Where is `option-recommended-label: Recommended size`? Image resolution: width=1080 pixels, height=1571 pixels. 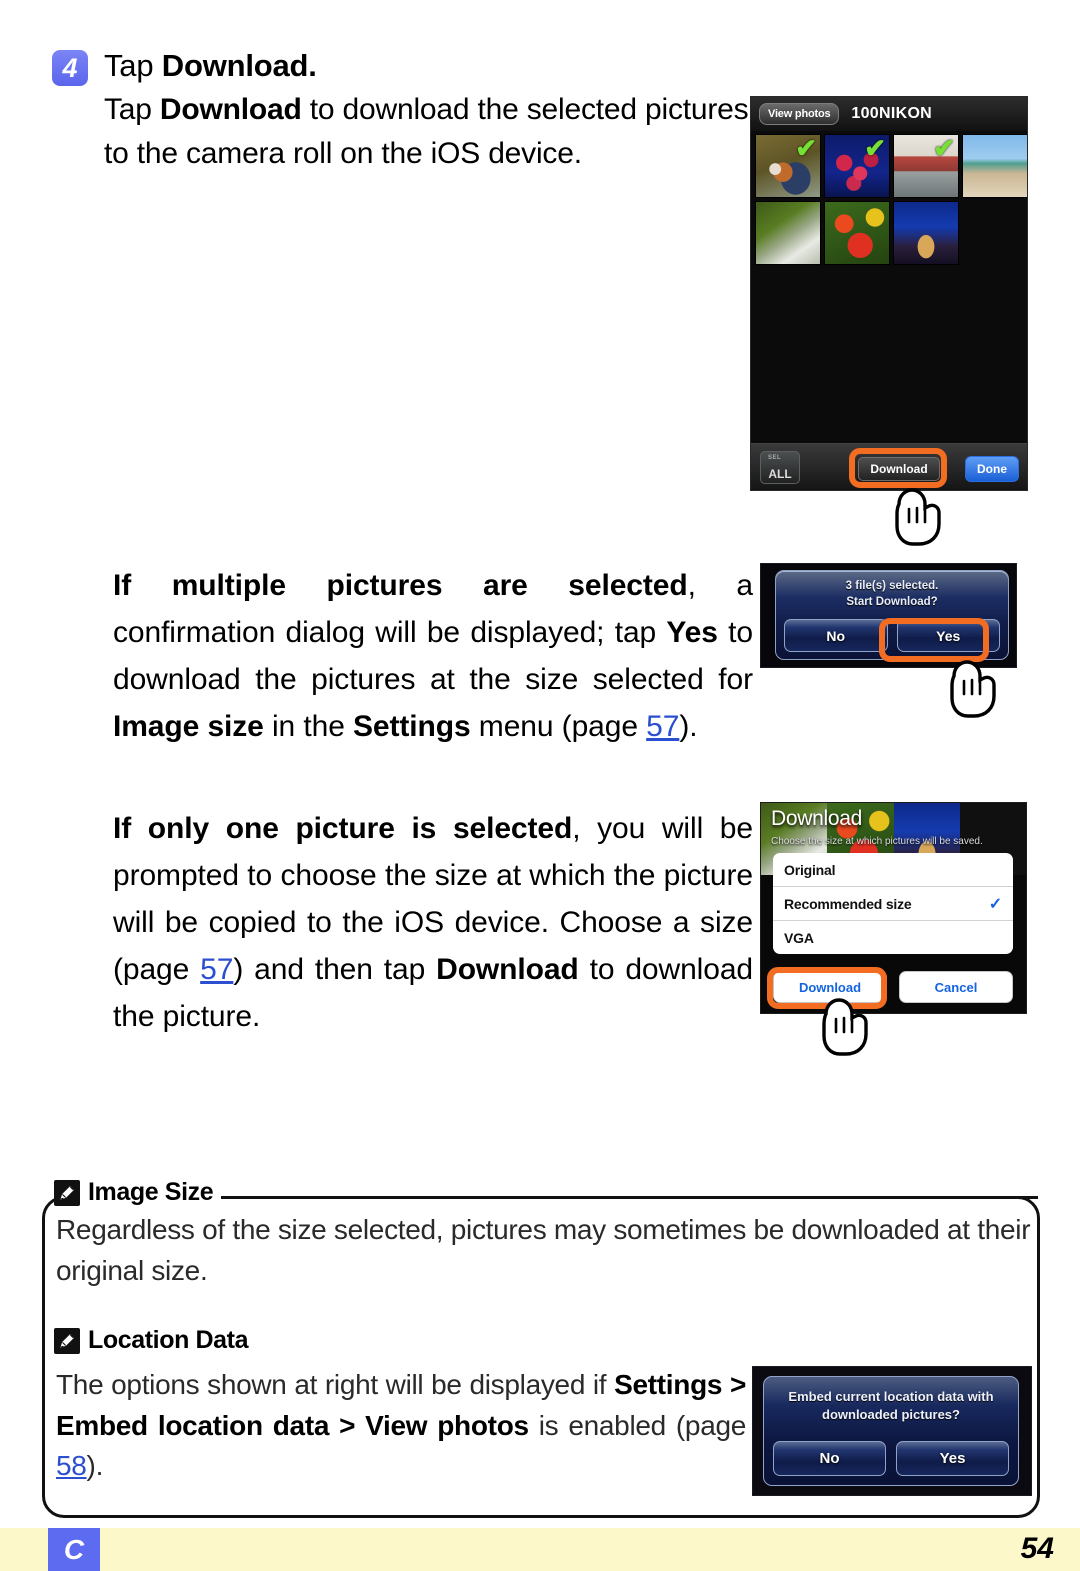 option-recommended-label: Recommended size is located at coordinates (848, 903).